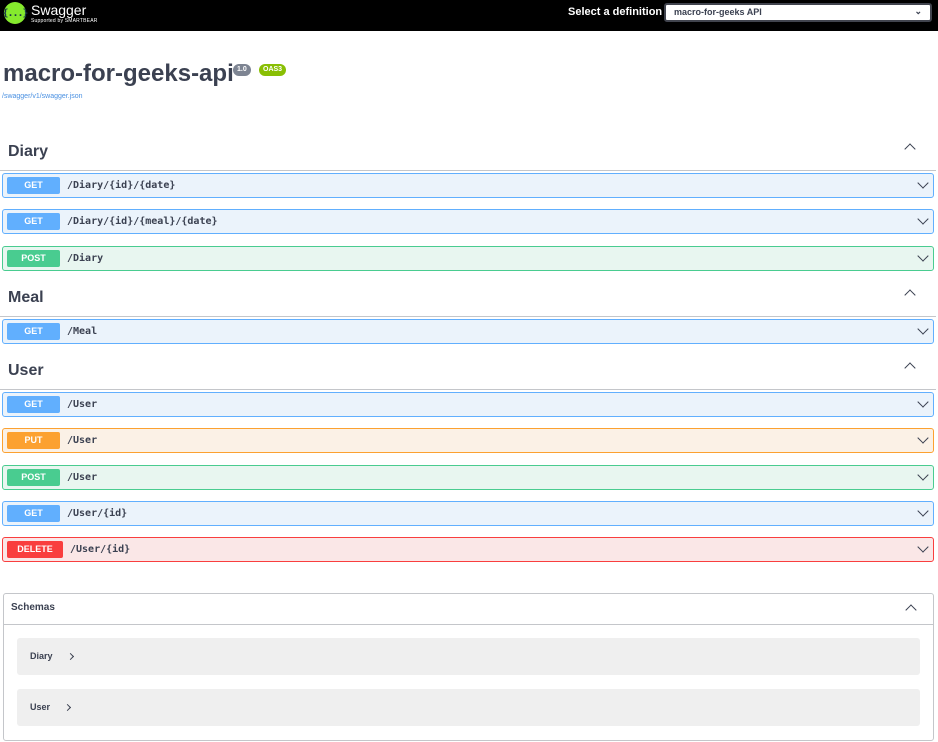 The width and height of the screenshot is (938, 742). I want to click on swagger-logo: {...} Swagger Supported by SMARTBEAR, so click(50, 12).